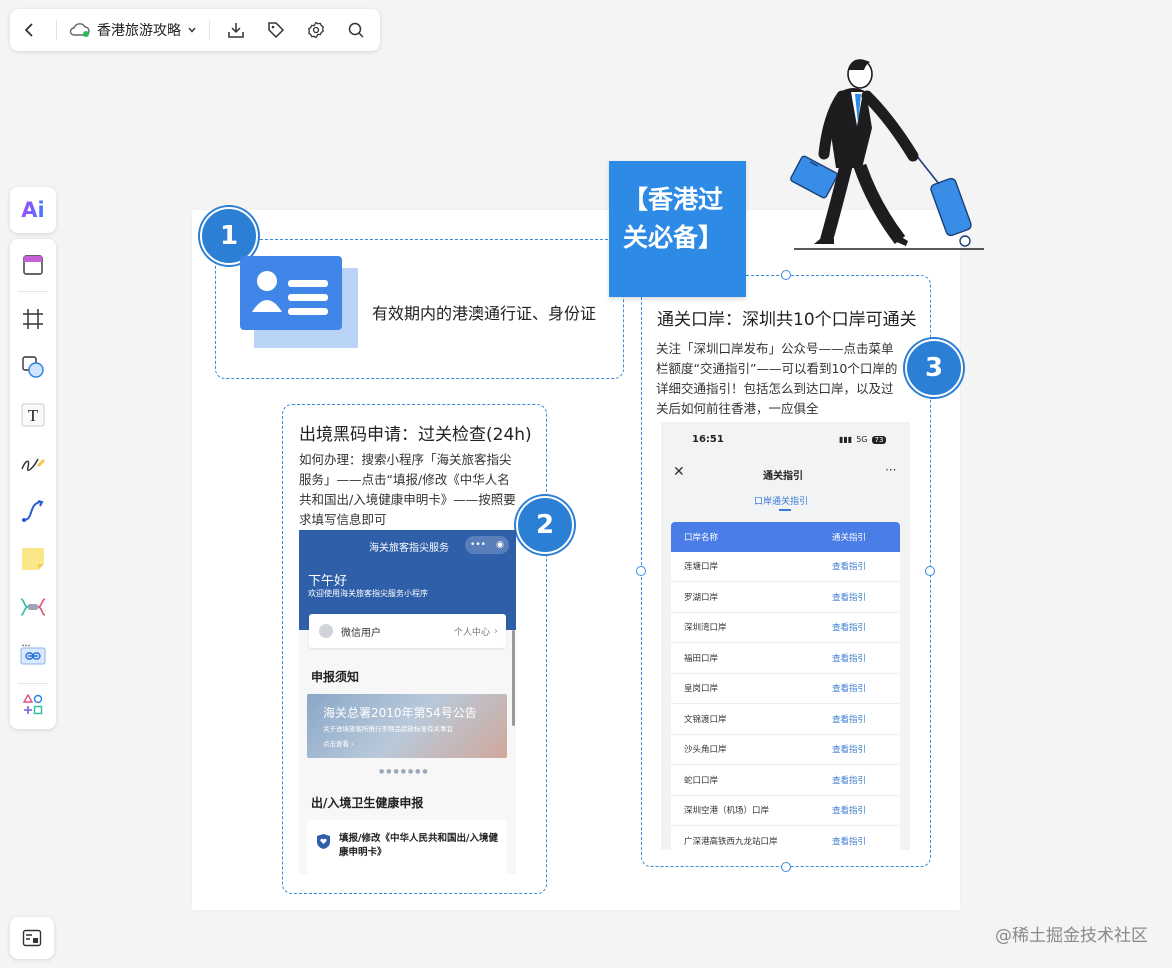 The width and height of the screenshot is (1172, 968). I want to click on banner-title-card: 【香港过关必备】, so click(677, 229).